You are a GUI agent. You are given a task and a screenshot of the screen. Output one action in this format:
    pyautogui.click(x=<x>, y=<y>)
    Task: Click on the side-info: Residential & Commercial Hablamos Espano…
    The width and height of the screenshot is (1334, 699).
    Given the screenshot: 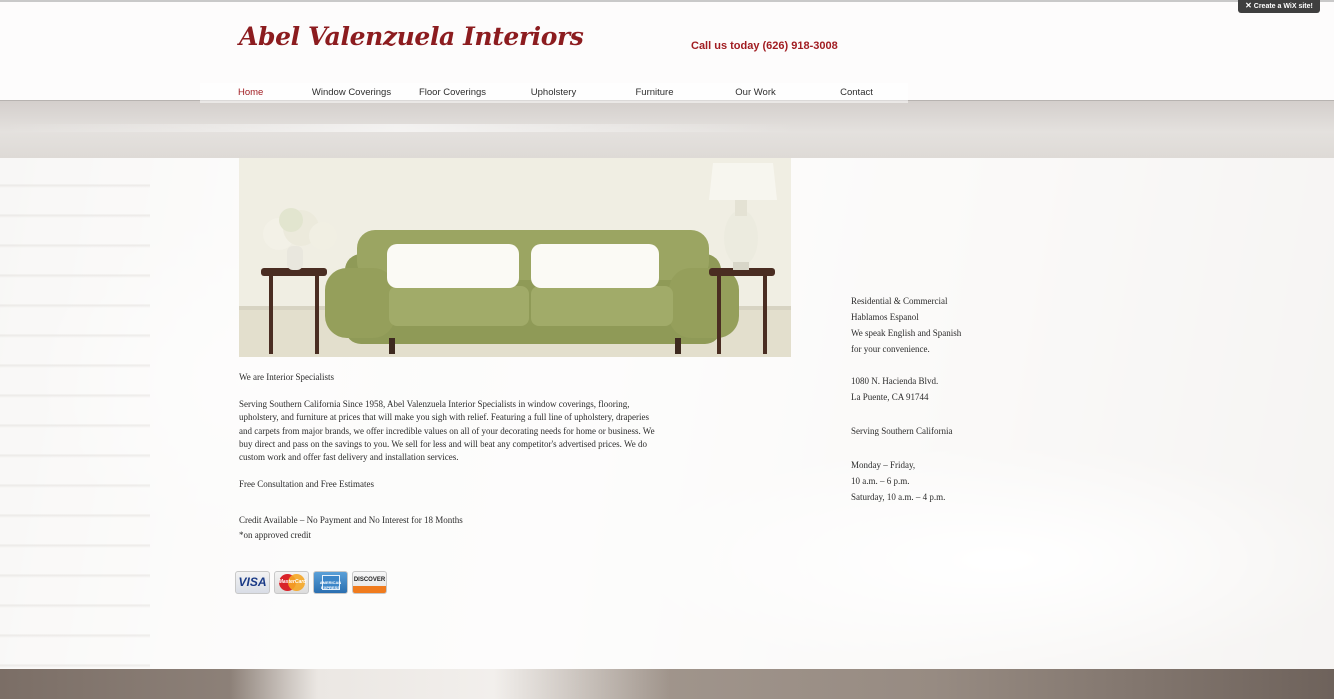 What is the action you would take?
    pyautogui.click(x=951, y=399)
    